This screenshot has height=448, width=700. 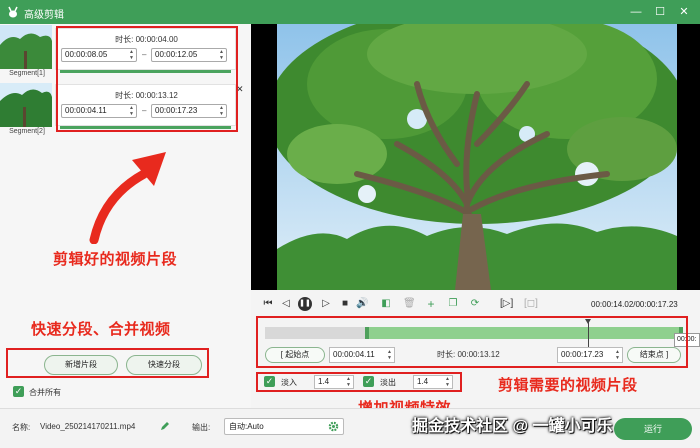 I want to click on app-logo-icon, so click(x=13, y=12).